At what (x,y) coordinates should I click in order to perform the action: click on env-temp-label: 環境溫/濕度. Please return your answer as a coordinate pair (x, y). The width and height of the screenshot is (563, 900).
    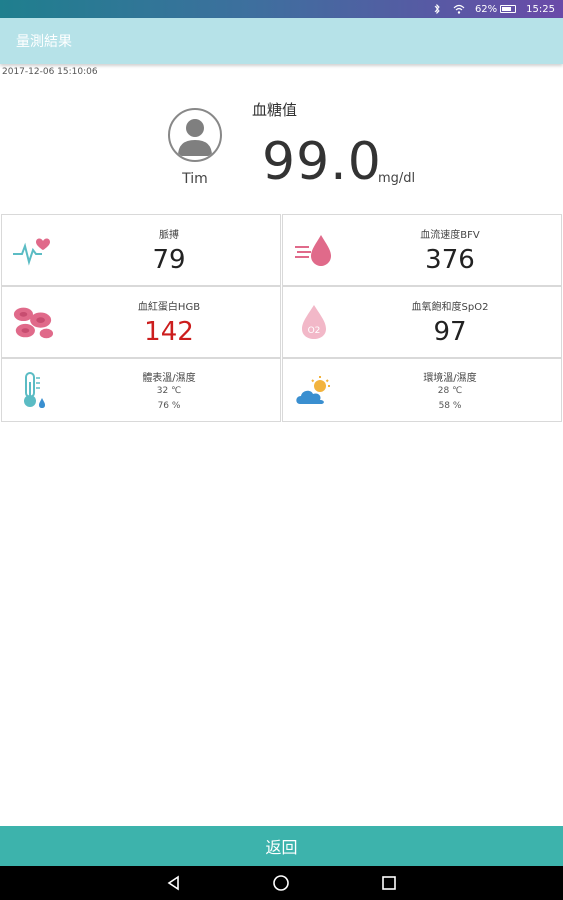
    Looking at the image, I should click on (450, 378).